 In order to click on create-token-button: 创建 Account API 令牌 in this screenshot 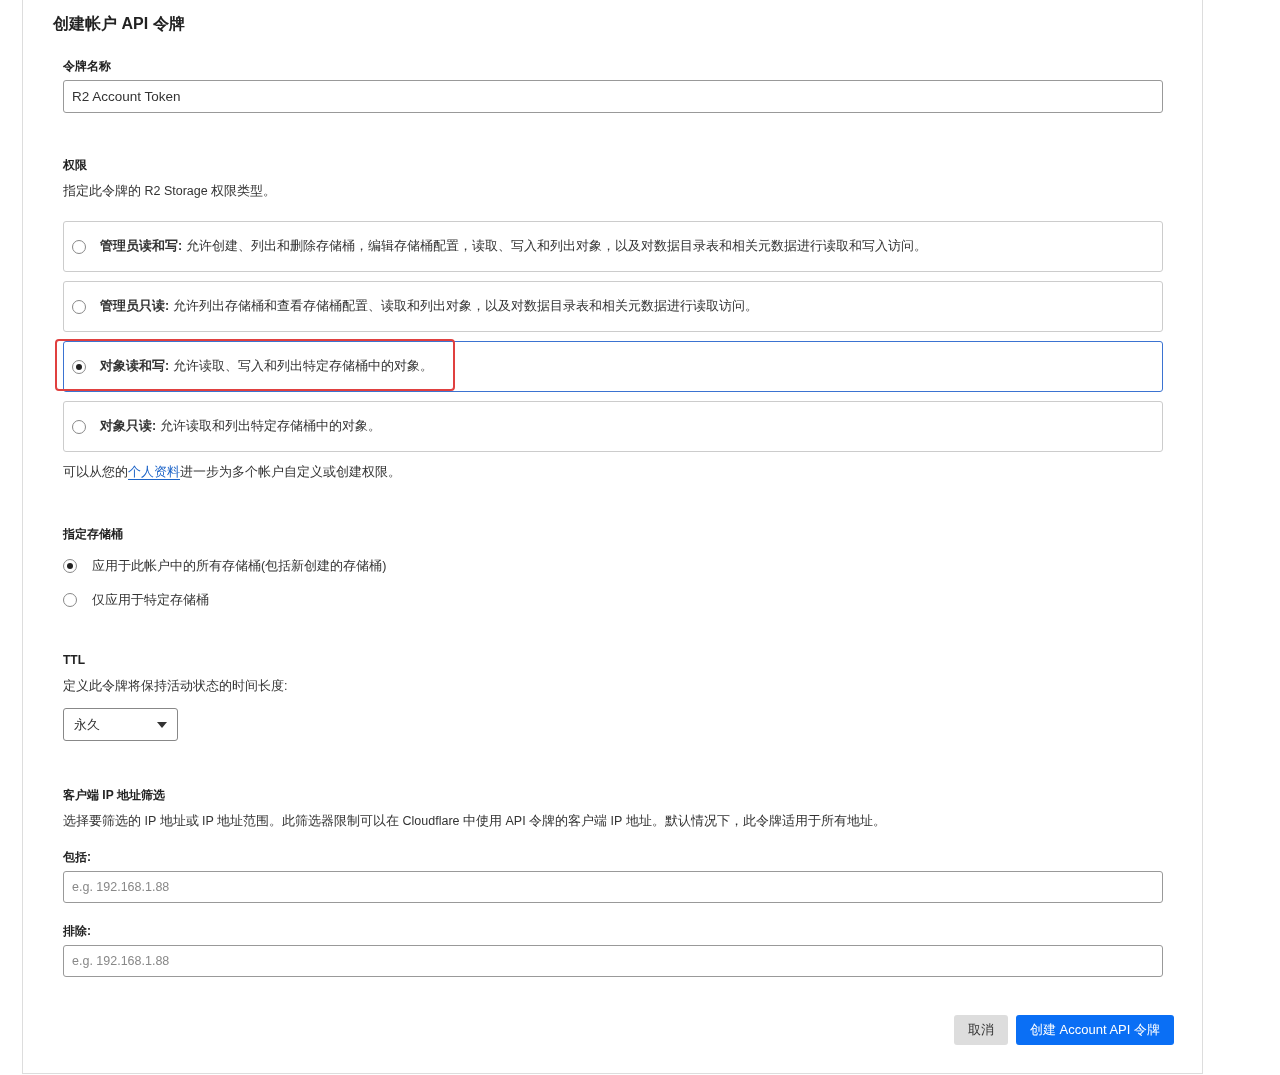, I will do `click(1094, 1030)`.